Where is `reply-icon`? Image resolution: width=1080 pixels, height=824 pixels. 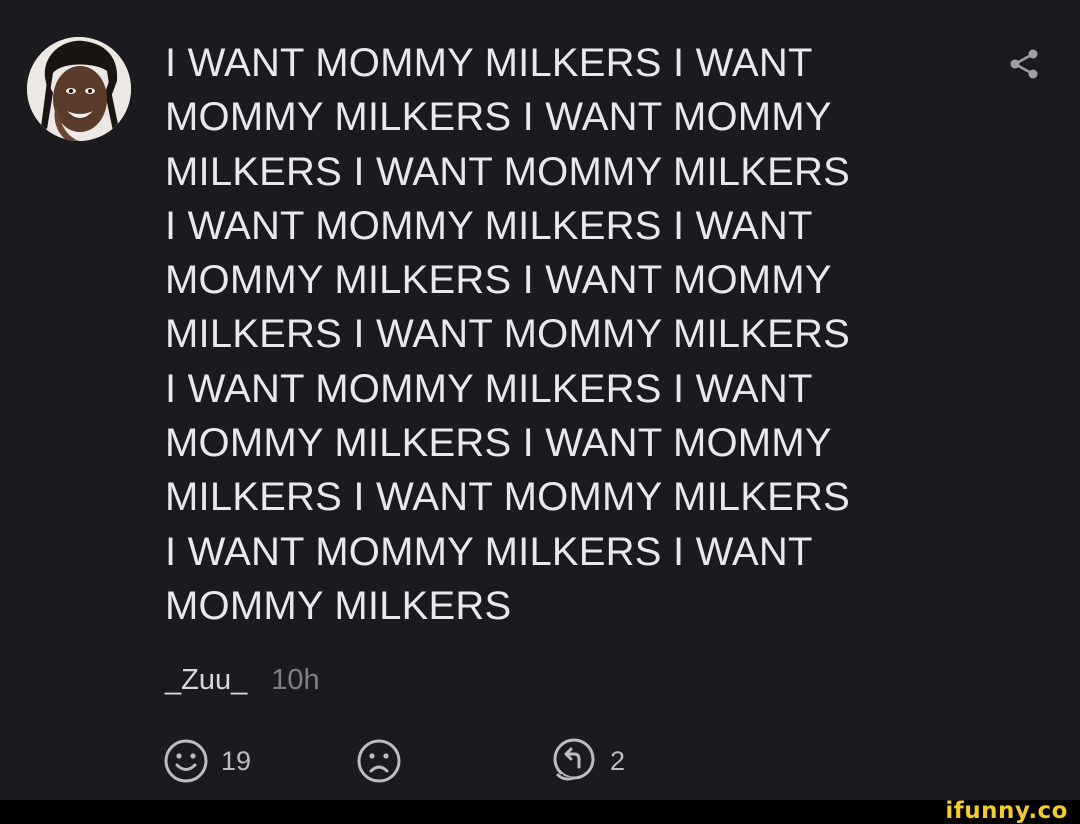
reply-icon is located at coordinates (574, 760).